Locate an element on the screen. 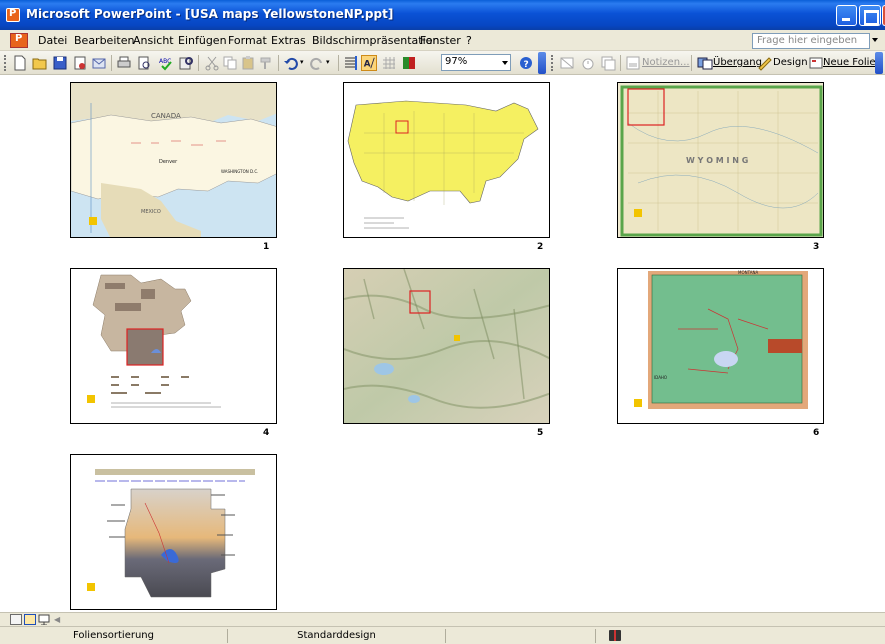 The width and height of the screenshot is (885, 644). slide-number-4: 4 is located at coordinates (266, 433).